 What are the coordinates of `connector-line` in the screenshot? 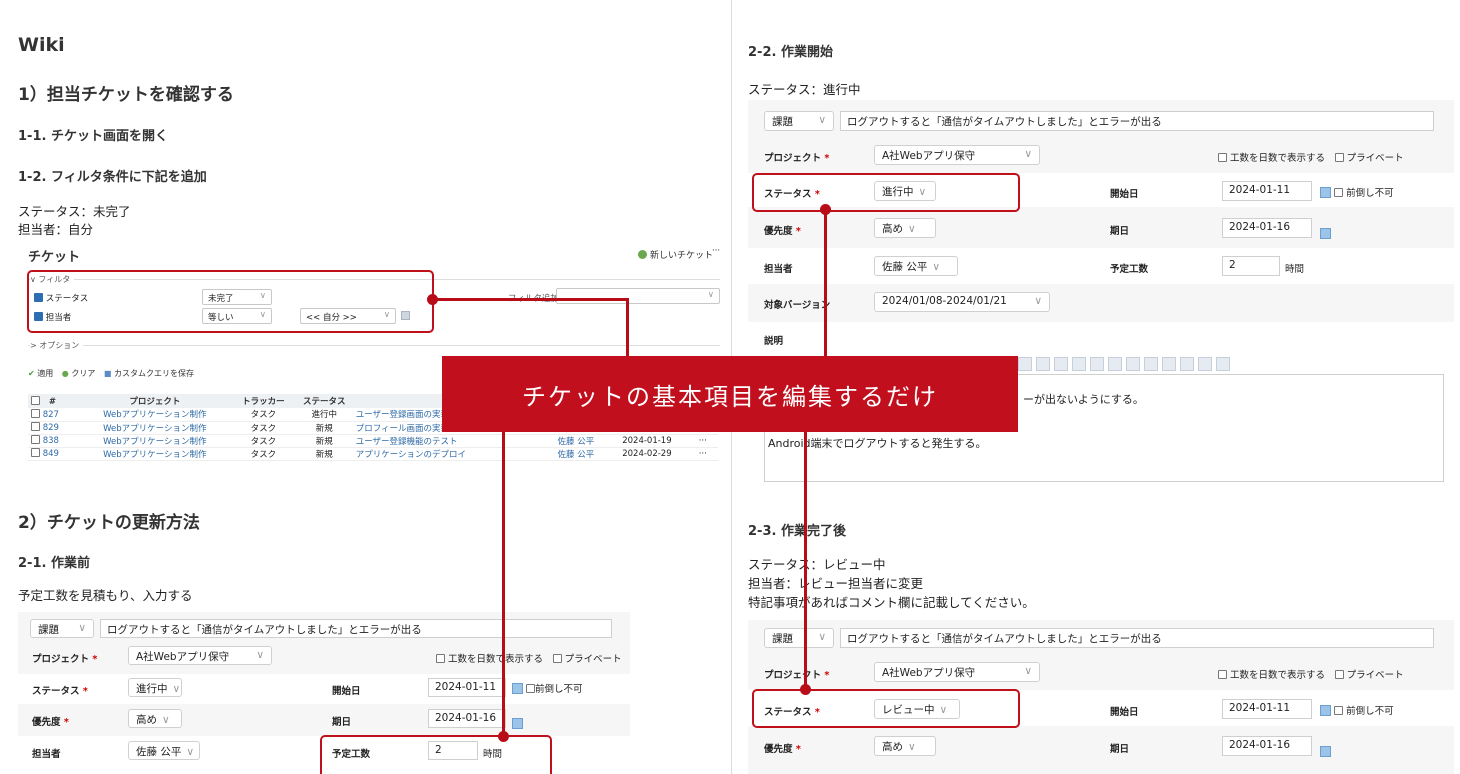 It's located at (825, 283).